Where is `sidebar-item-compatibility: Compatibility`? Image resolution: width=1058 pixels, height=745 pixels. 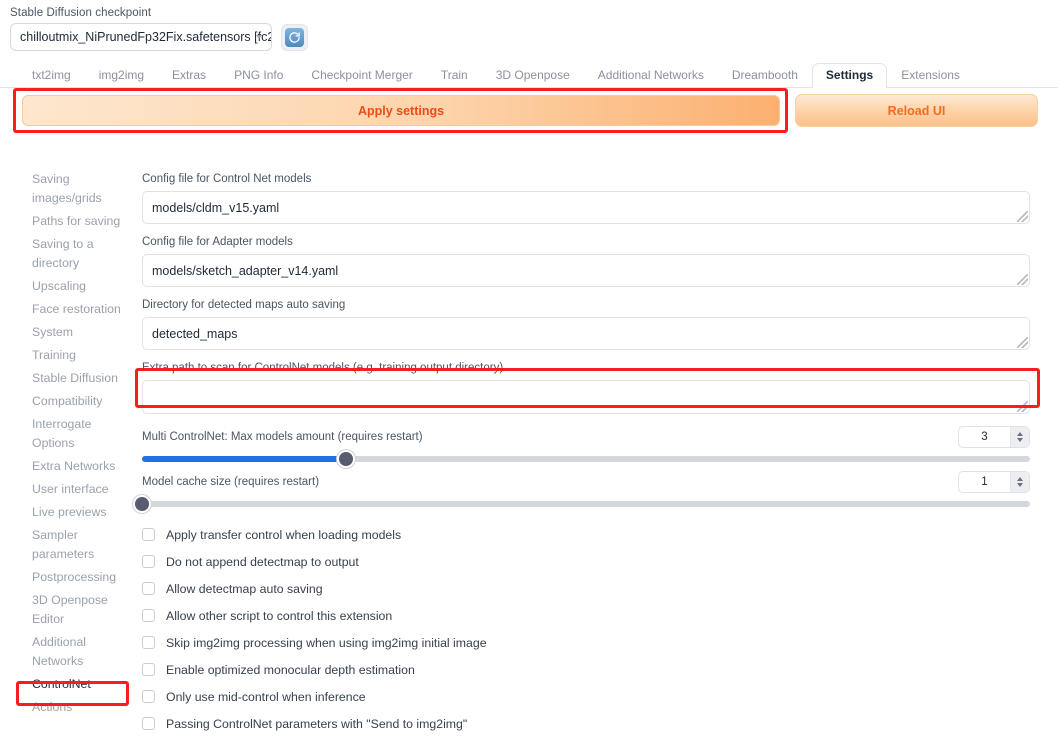 sidebar-item-compatibility: Compatibility is located at coordinates (73, 401).